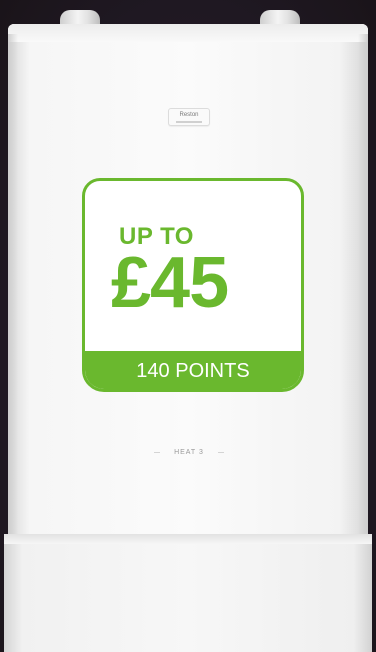 The image size is (376, 652). I want to click on brand-logo-badge: Reston, so click(189, 117).